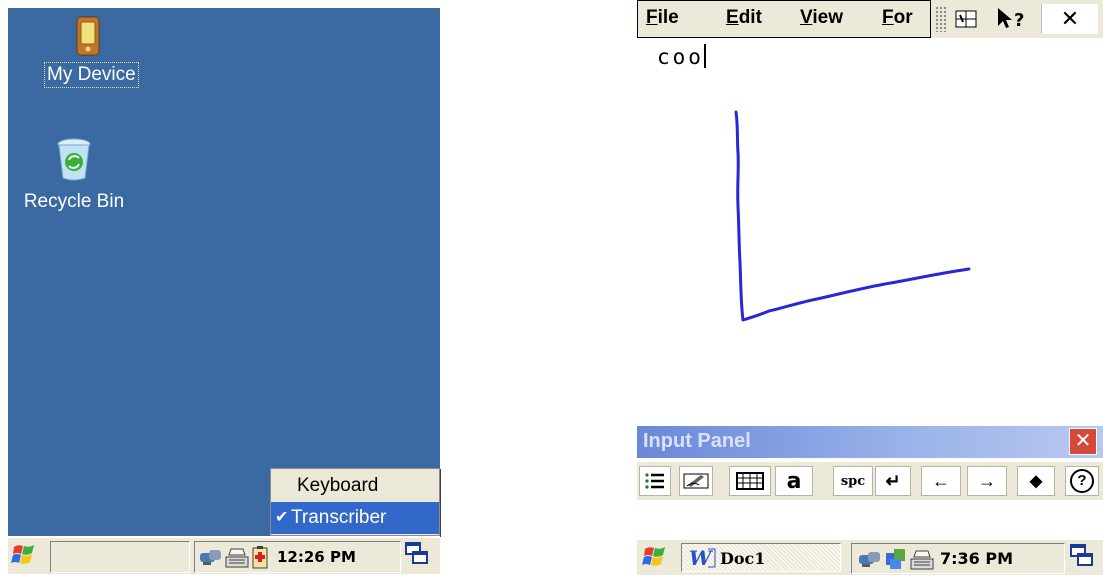 The height and width of the screenshot is (576, 1103). What do you see at coordinates (88, 36) in the screenshot?
I see `pda-device-icon` at bounding box center [88, 36].